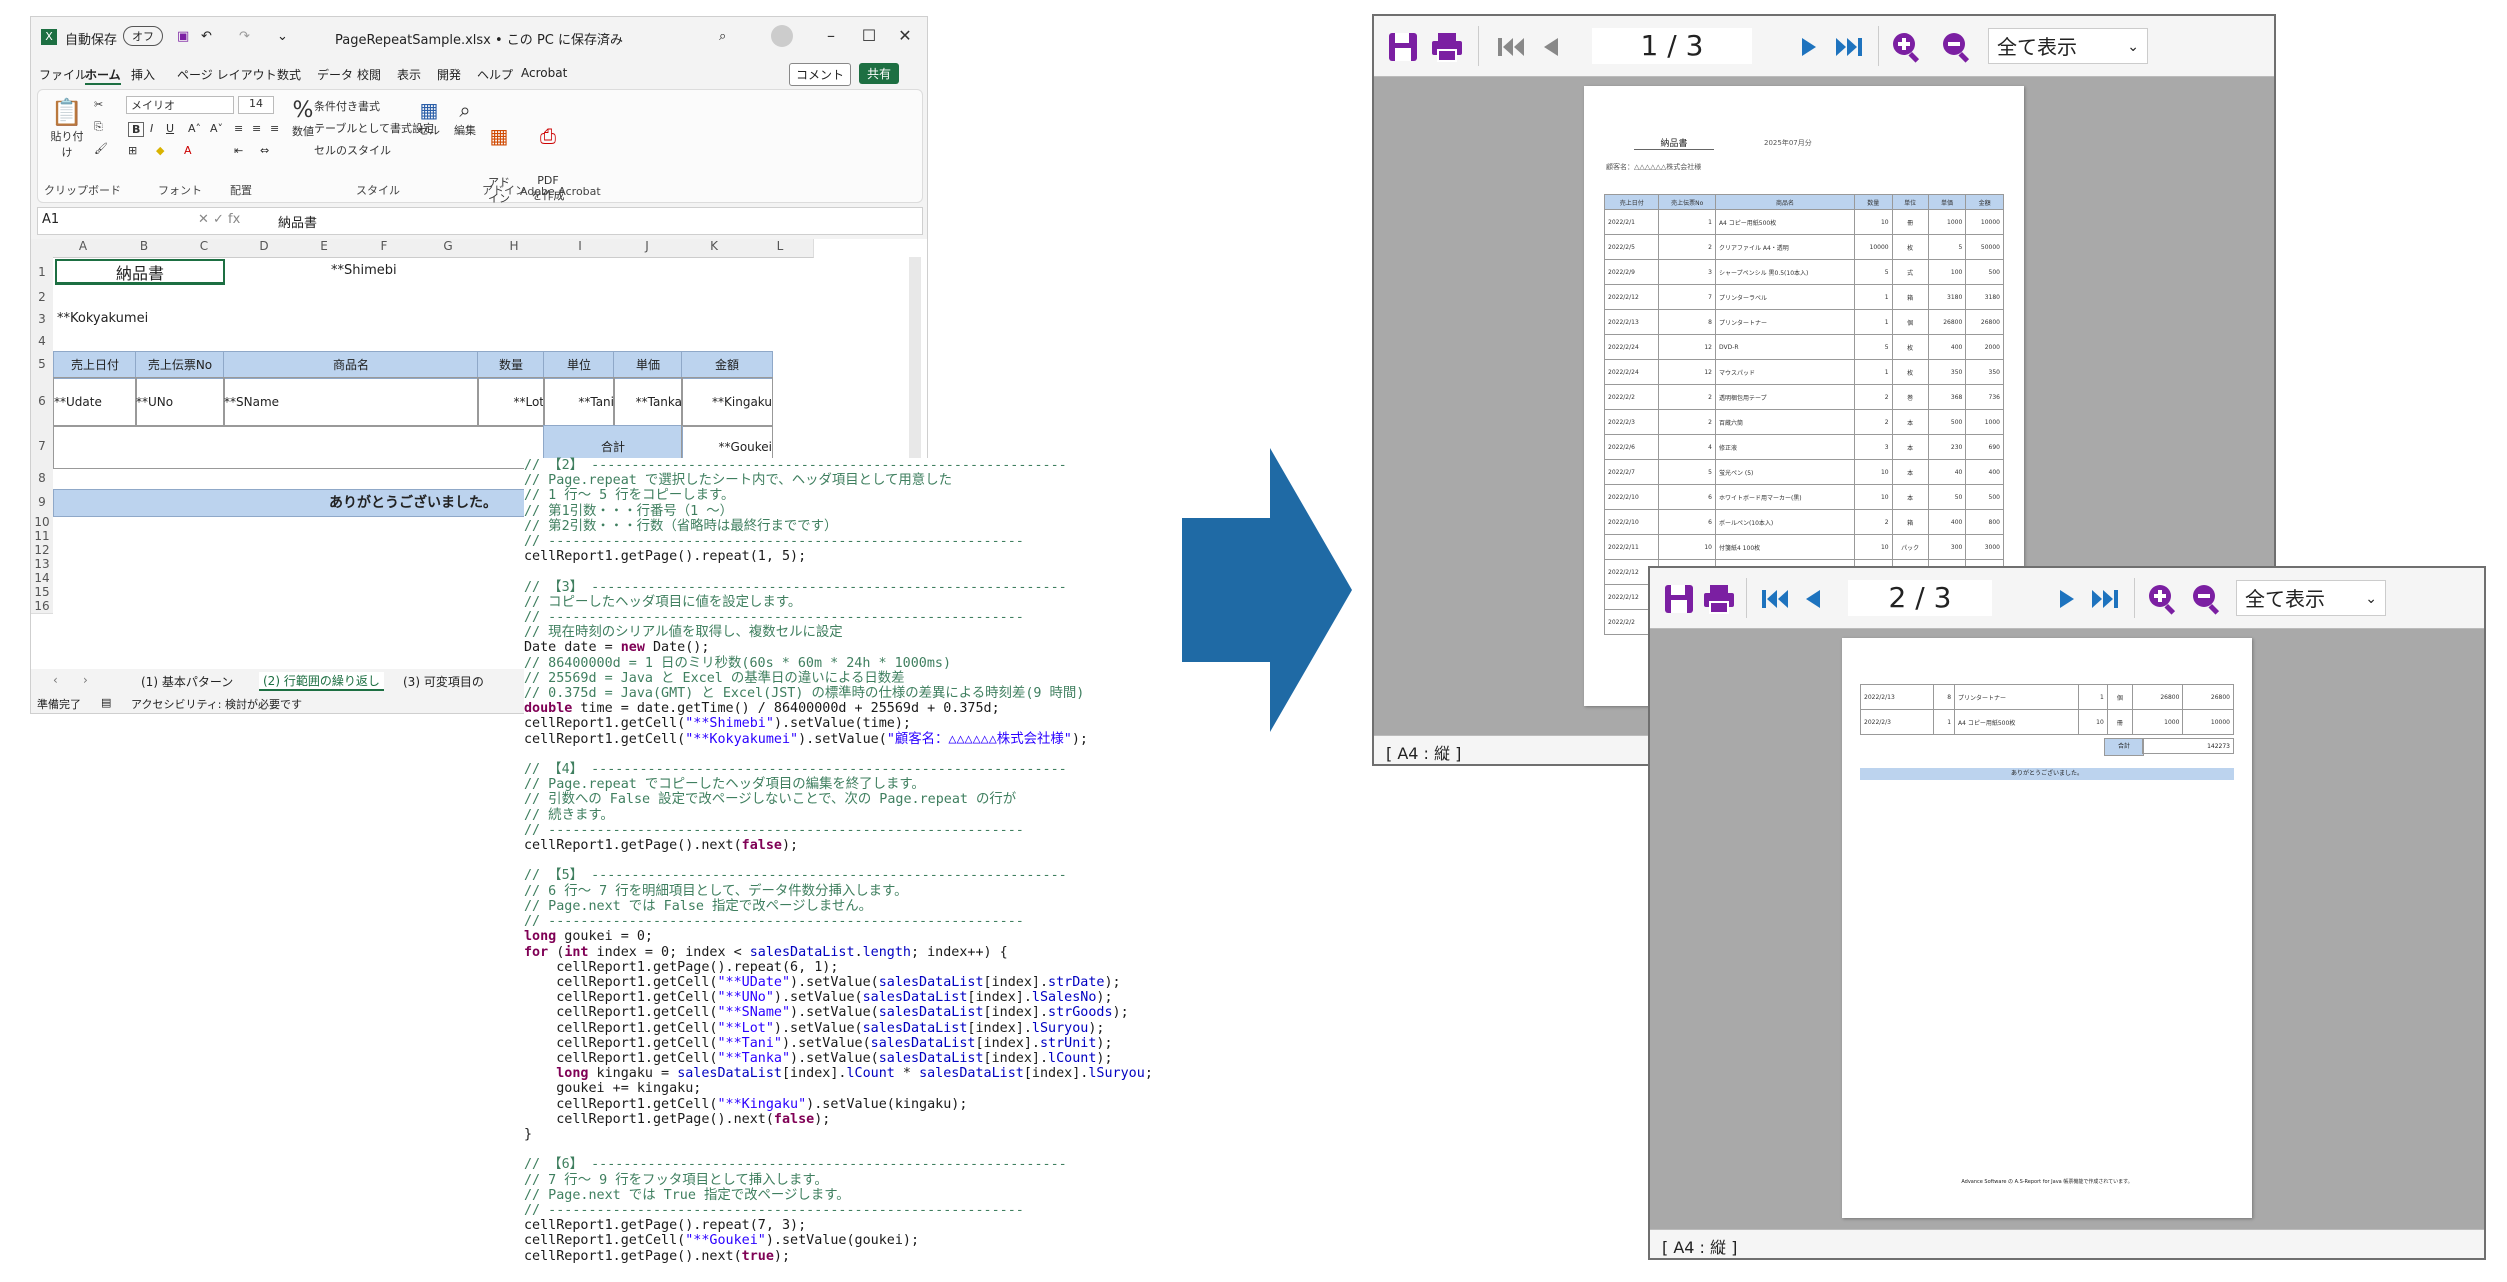  I want to click on search-icon: ⌕, so click(722, 36).